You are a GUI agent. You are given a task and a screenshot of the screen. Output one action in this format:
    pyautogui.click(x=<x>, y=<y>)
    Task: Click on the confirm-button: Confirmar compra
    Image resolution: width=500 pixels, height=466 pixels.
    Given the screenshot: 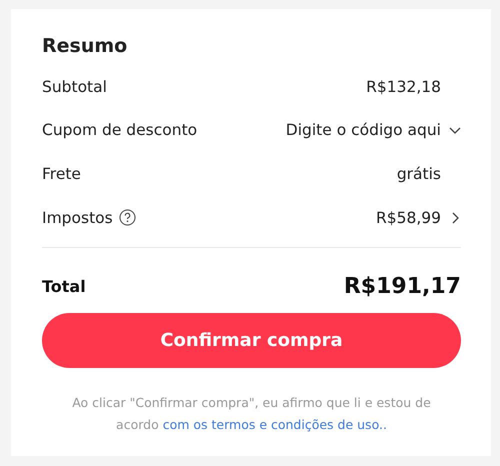 What is the action you would take?
    pyautogui.click(x=251, y=340)
    